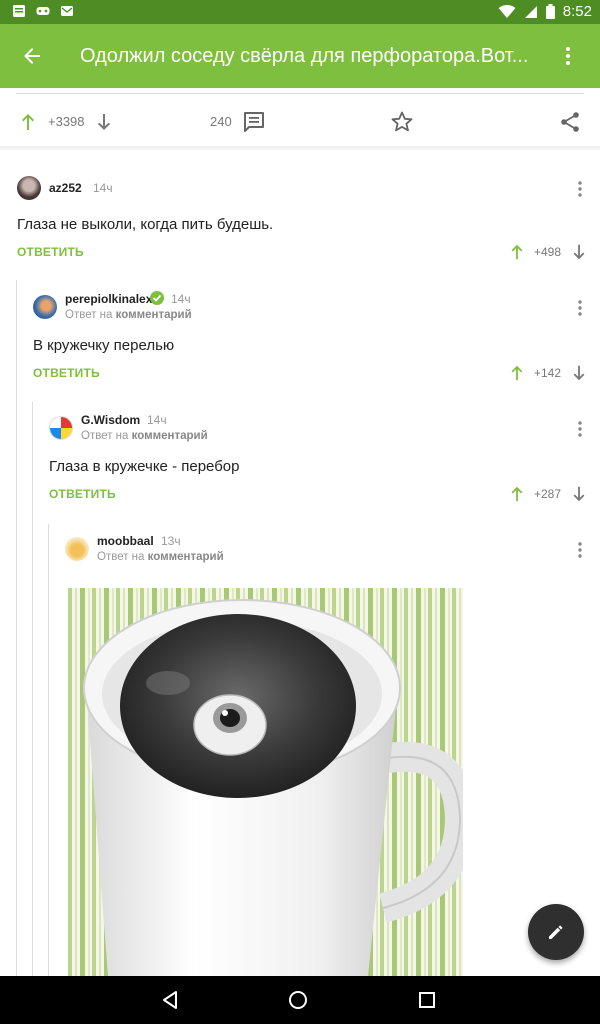 Image resolution: width=600 pixels, height=1024 pixels. Describe the element at coordinates (300, 119) in the screenshot. I see `post-action-bar: +3398 240` at that location.